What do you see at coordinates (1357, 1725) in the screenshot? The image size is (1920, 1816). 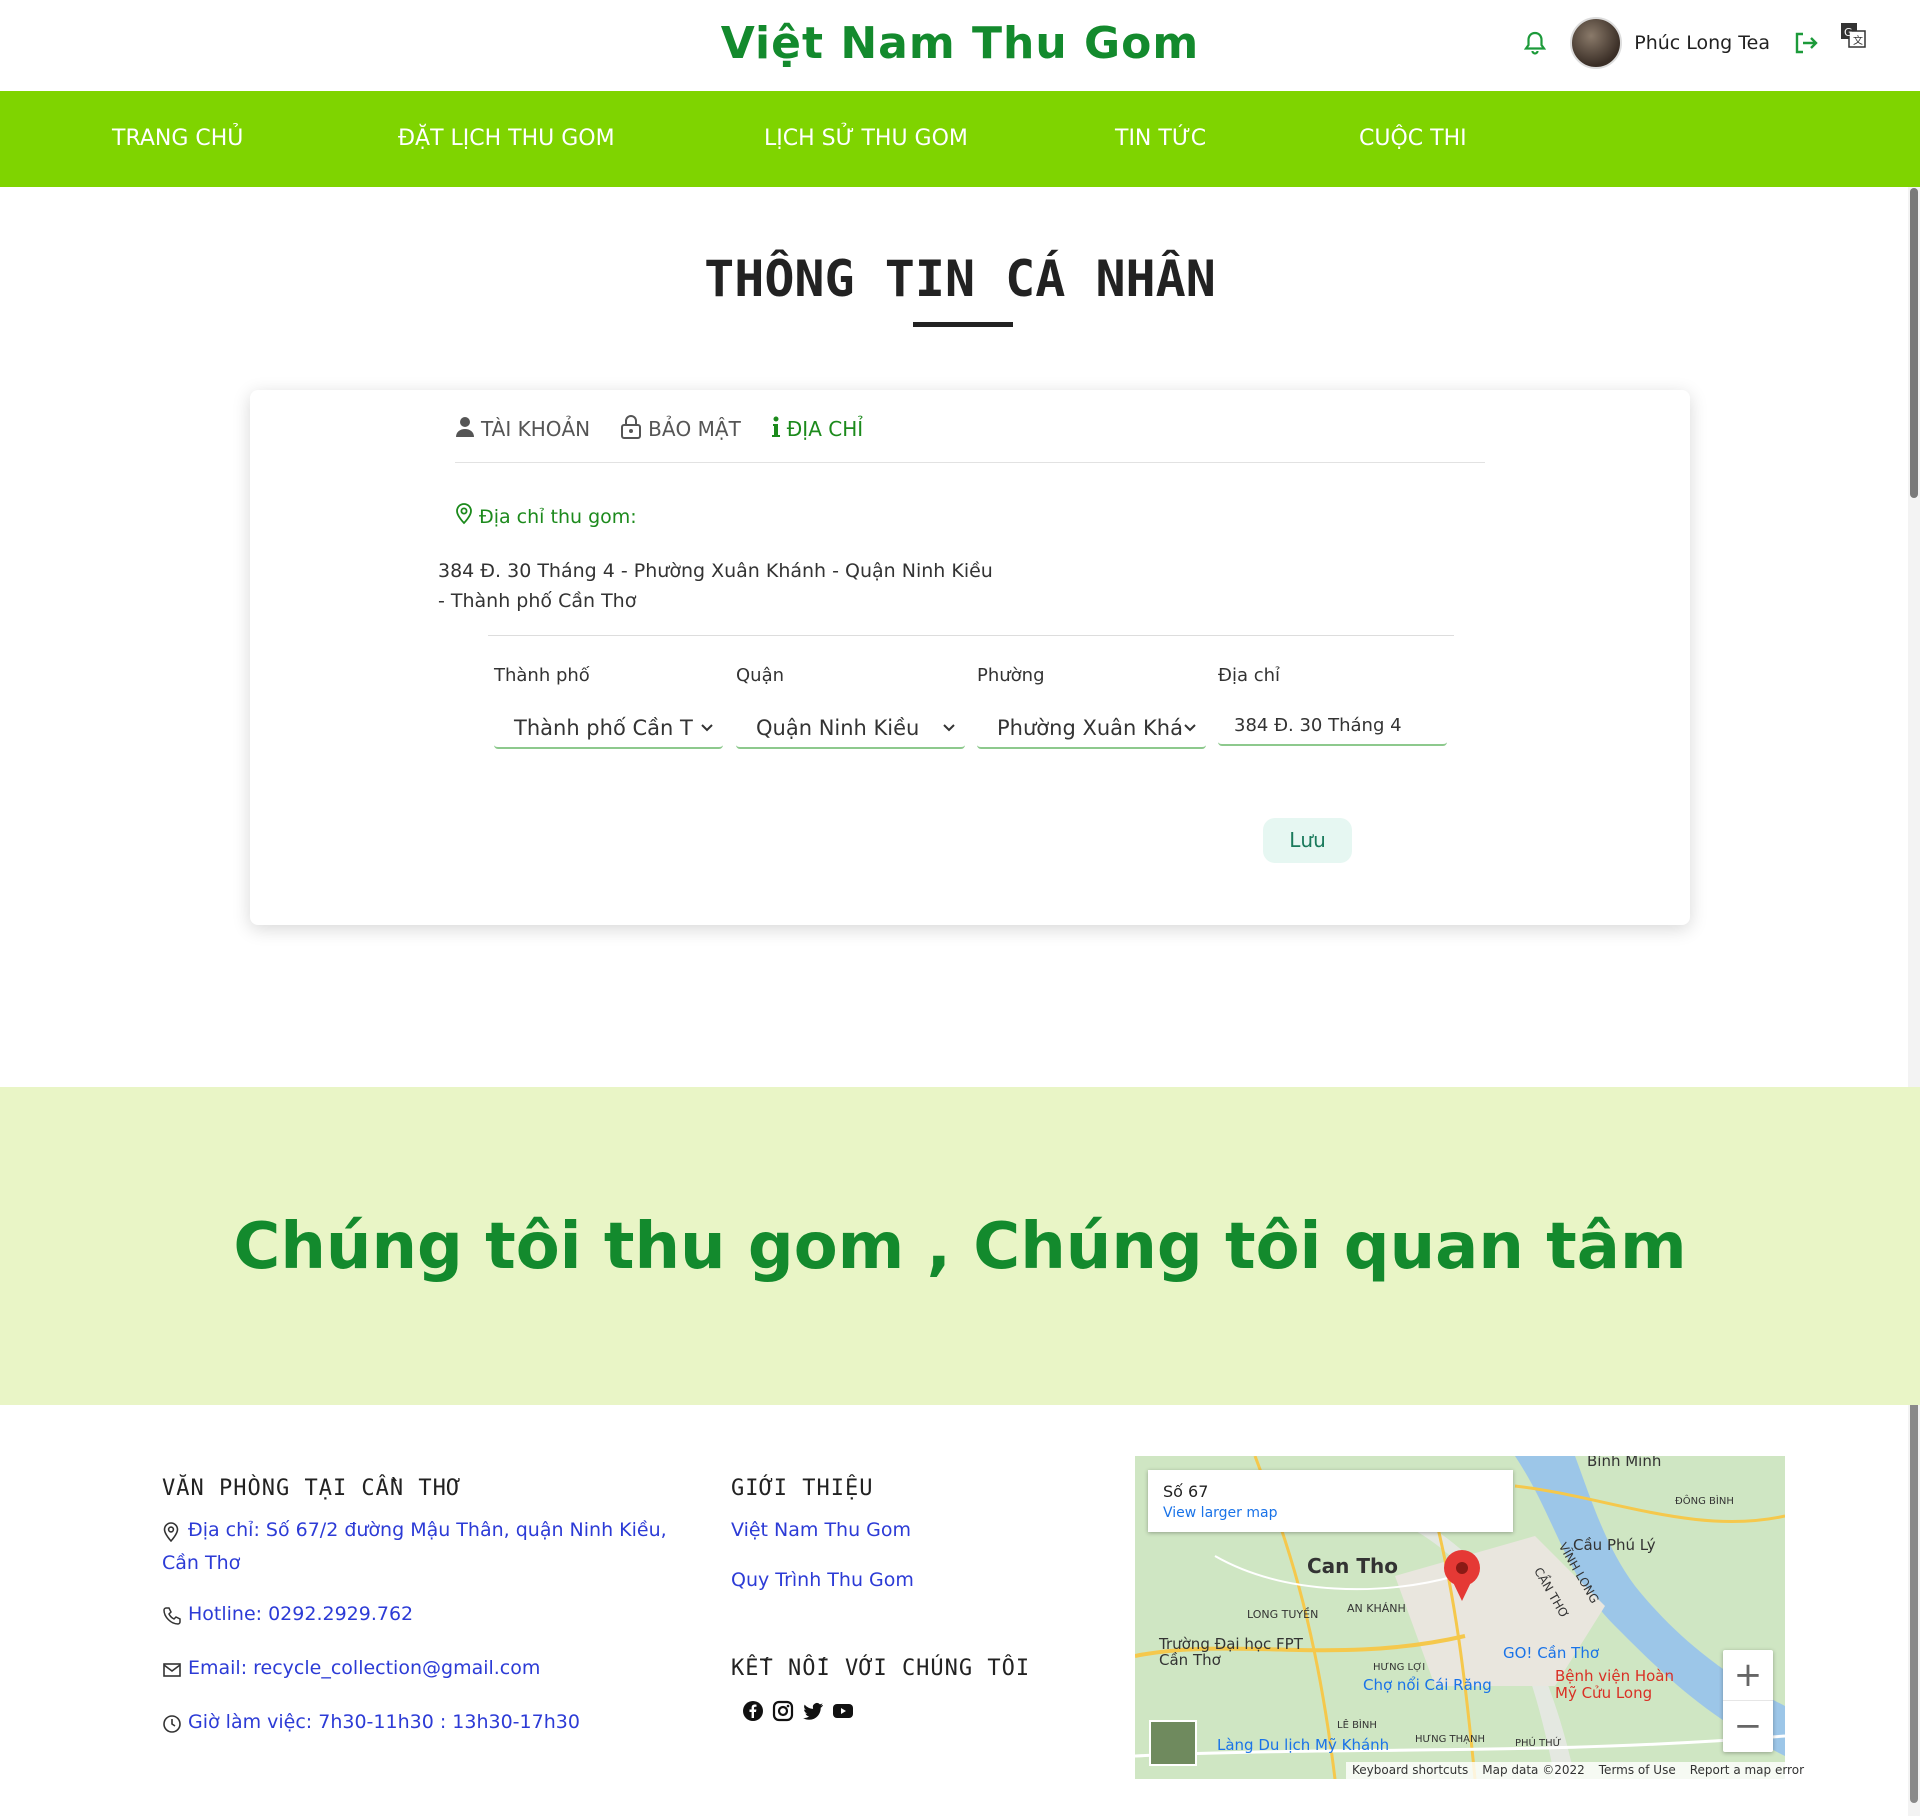 I see `map-label-le-binh: LÊ BÌNH` at bounding box center [1357, 1725].